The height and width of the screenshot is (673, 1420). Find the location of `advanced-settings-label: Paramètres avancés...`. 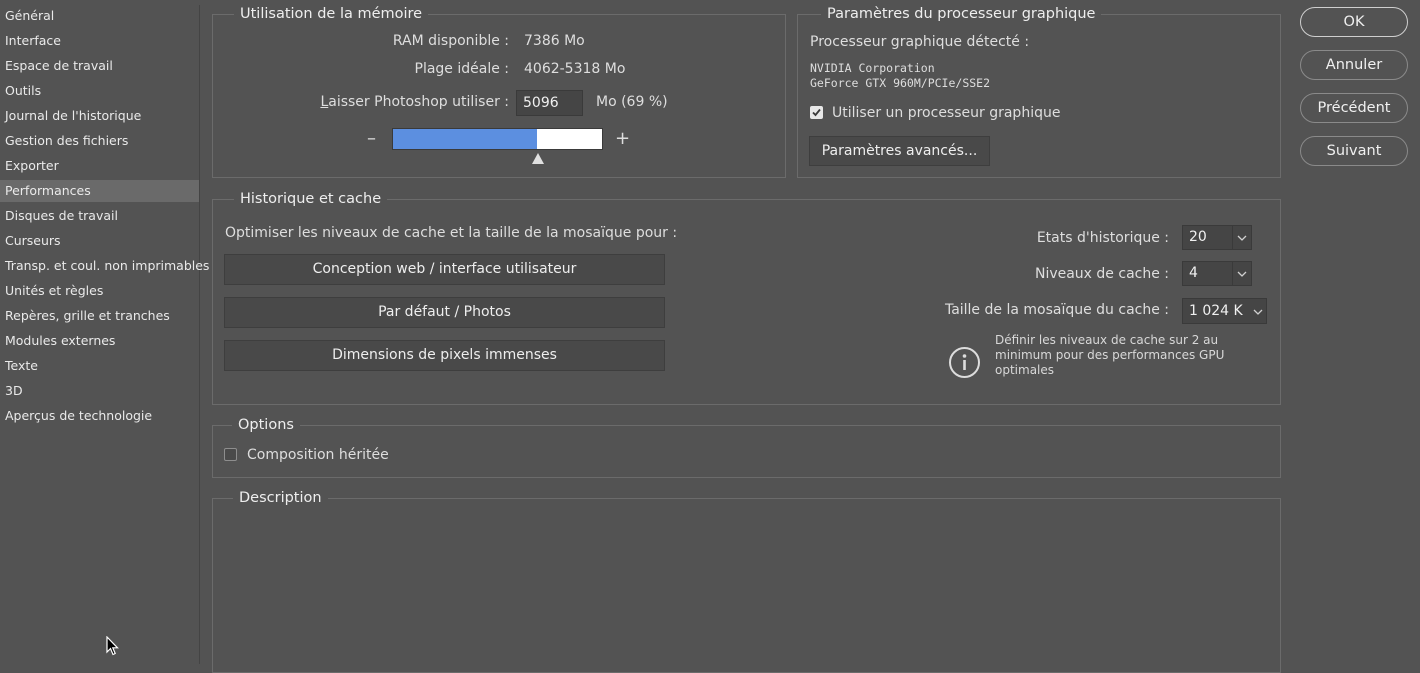

advanced-settings-label: Paramètres avancés... is located at coordinates (899, 151).